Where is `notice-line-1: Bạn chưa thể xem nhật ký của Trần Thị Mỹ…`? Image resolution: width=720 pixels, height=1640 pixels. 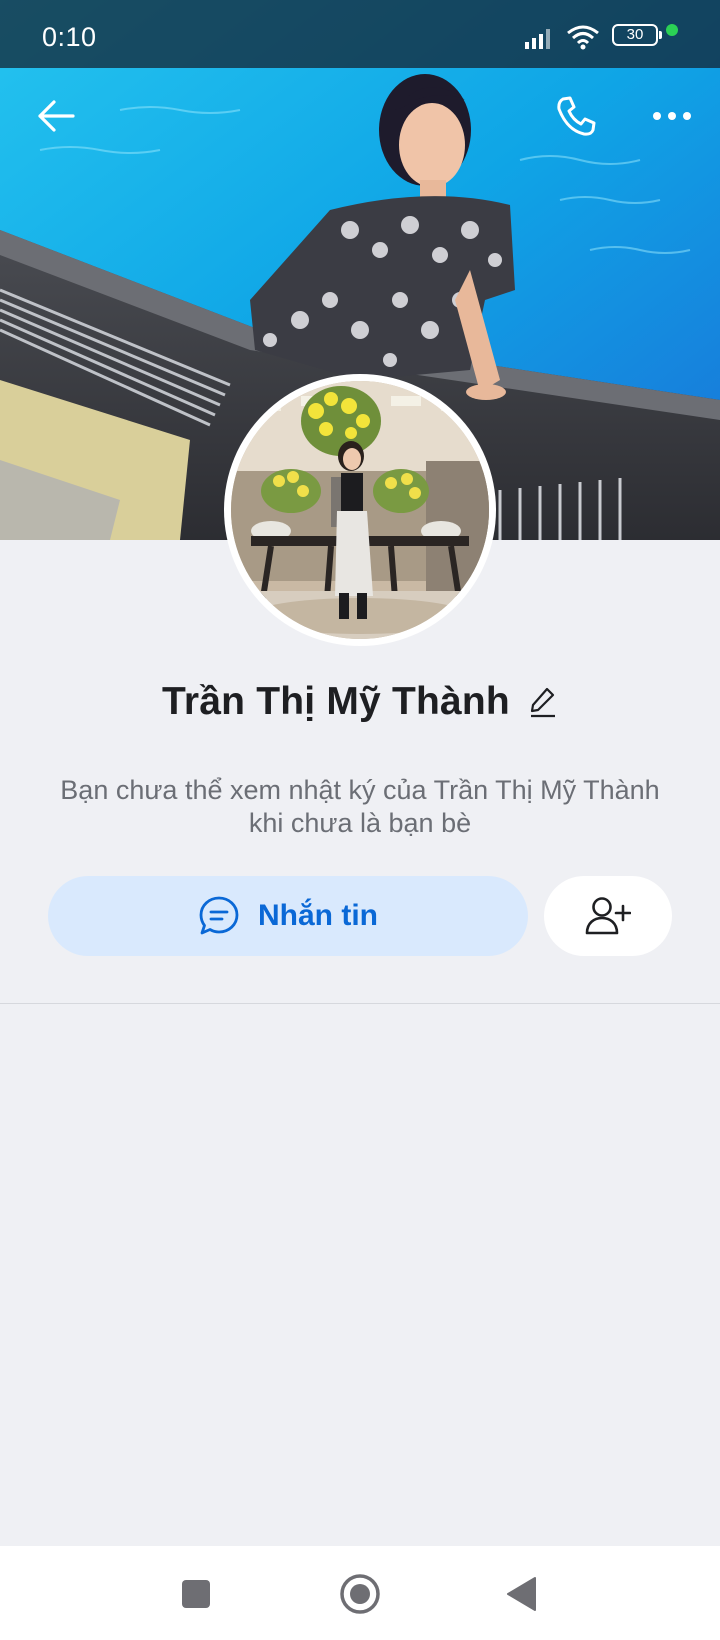
notice-line-1: Bạn chưa thể xem nhật ký của Trần Thị Mỹ… is located at coordinates (360, 790).